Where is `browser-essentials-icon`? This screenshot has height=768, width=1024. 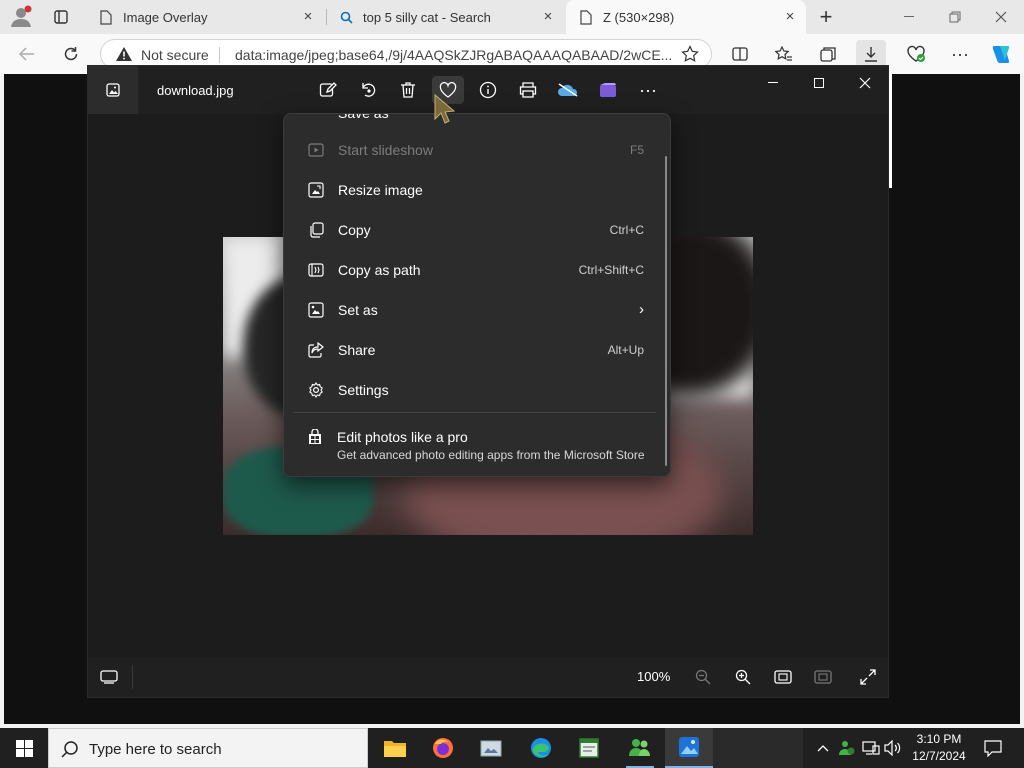
browser-essentials-icon is located at coordinates (916, 54).